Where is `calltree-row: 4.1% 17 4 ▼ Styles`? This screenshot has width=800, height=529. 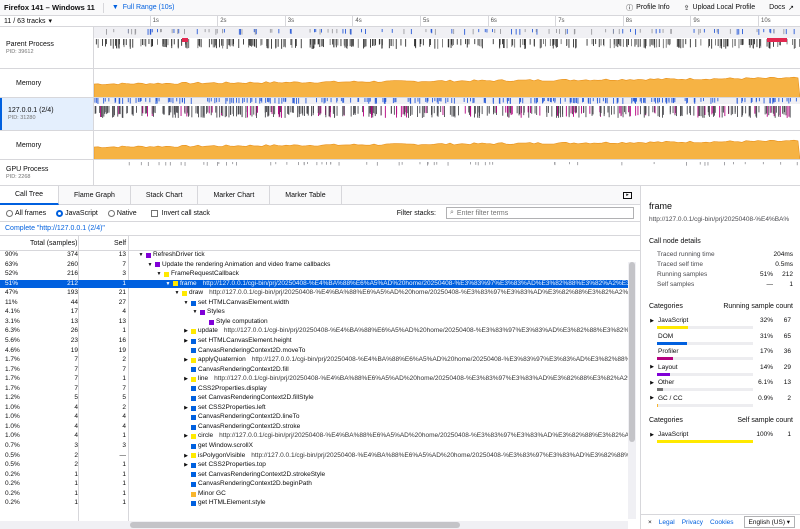 calltree-row: 4.1% 17 4 ▼ Styles is located at coordinates (314, 312).